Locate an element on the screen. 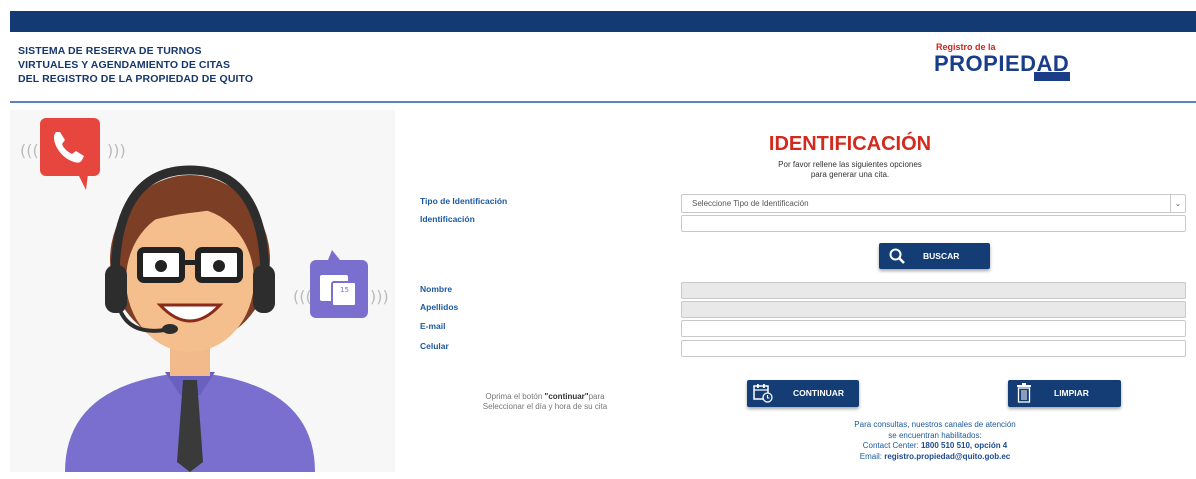 The height and width of the screenshot is (479, 1196). continuar-button: CONTINUAR is located at coordinates (803, 393).